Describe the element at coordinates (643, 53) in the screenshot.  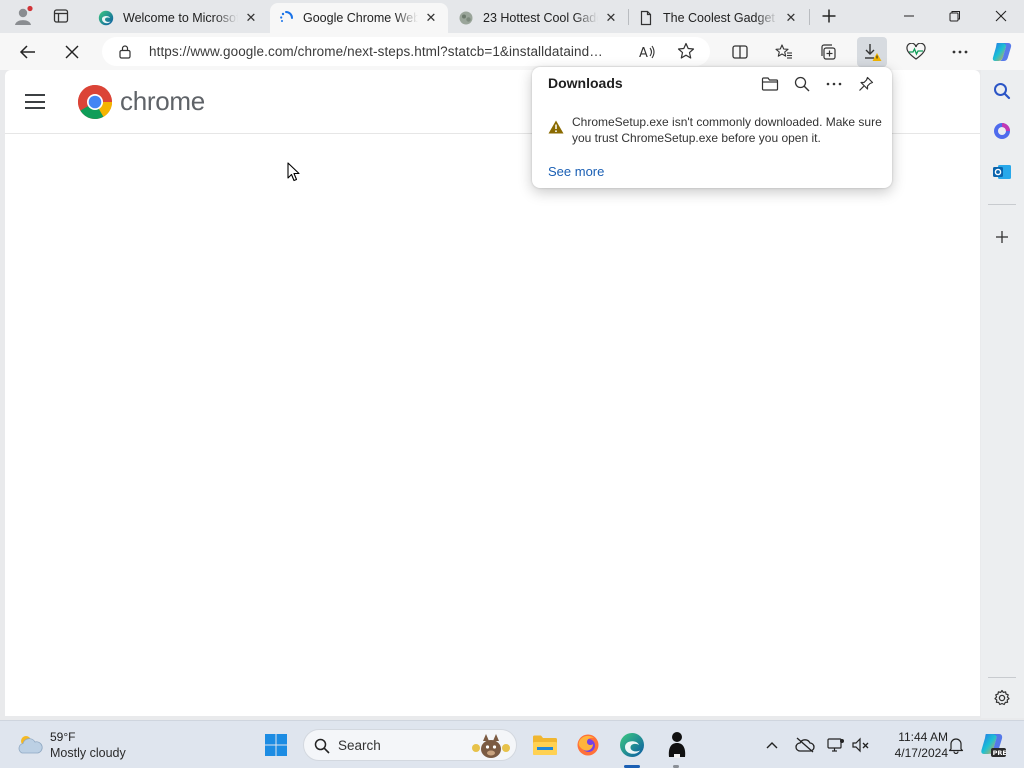
I see `svg-text: A` at that location.